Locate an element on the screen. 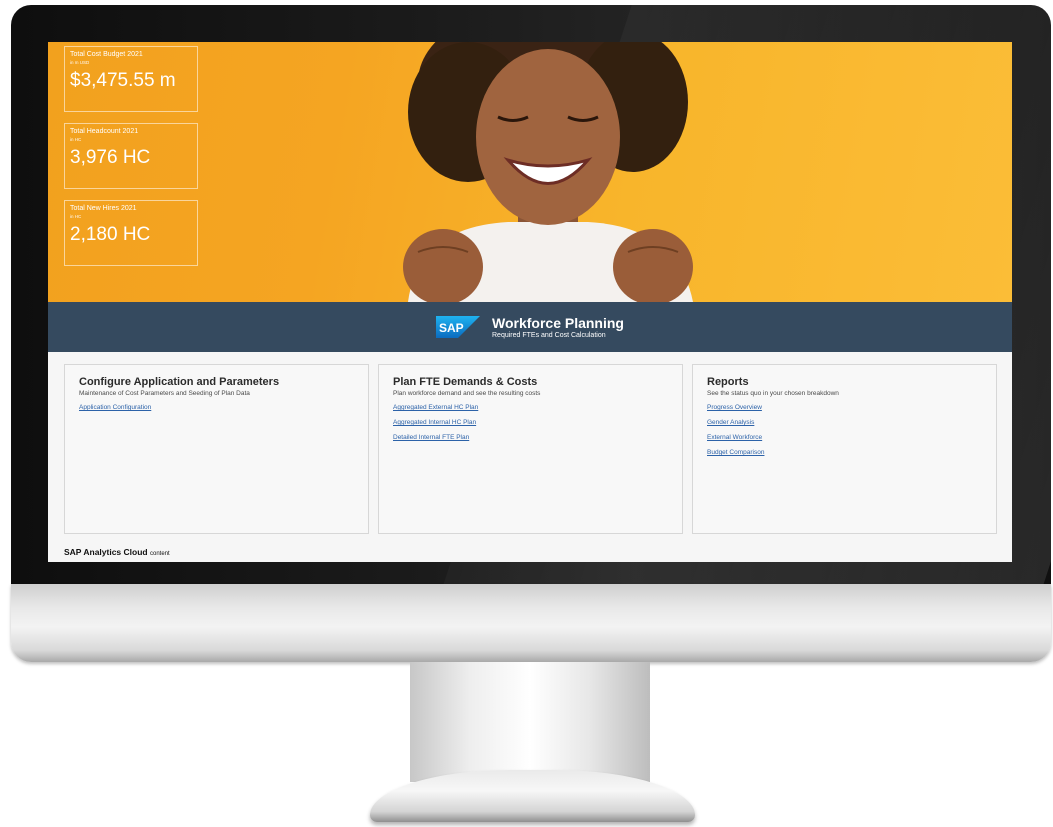  sap-logo: SAP is located at coordinates (458, 327).